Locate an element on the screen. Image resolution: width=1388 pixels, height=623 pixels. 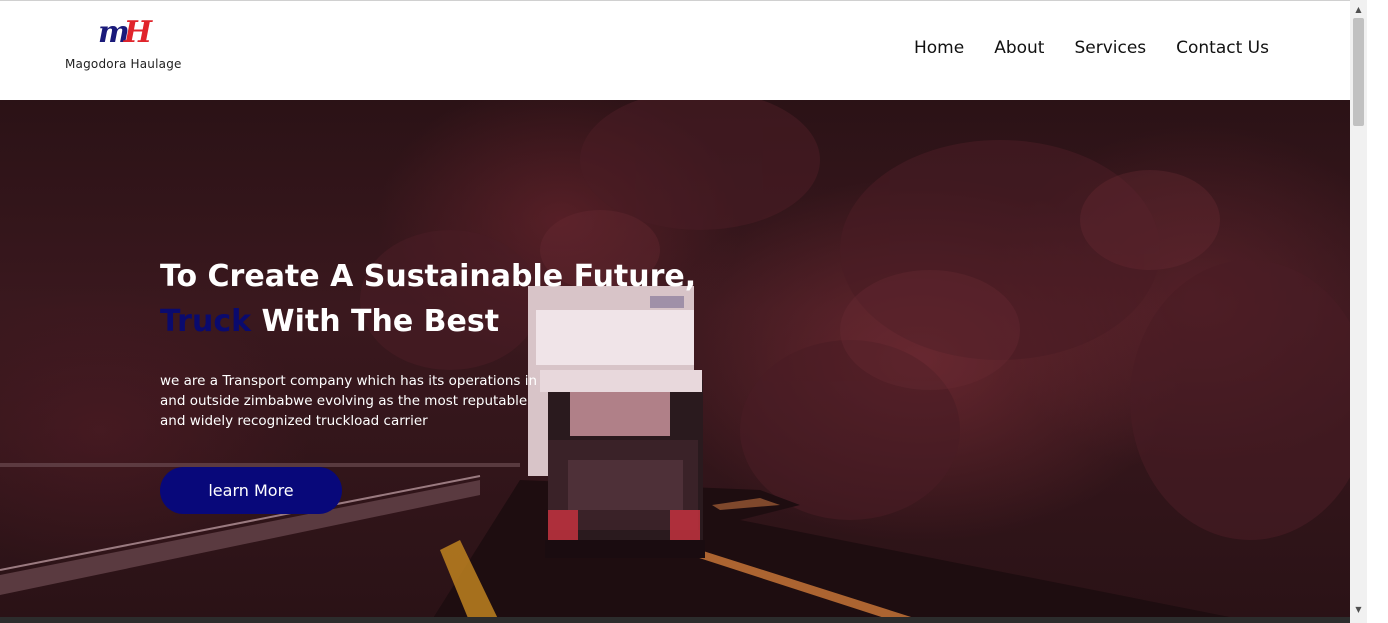
logo-letter-h: H is located at coordinates (138, 32).